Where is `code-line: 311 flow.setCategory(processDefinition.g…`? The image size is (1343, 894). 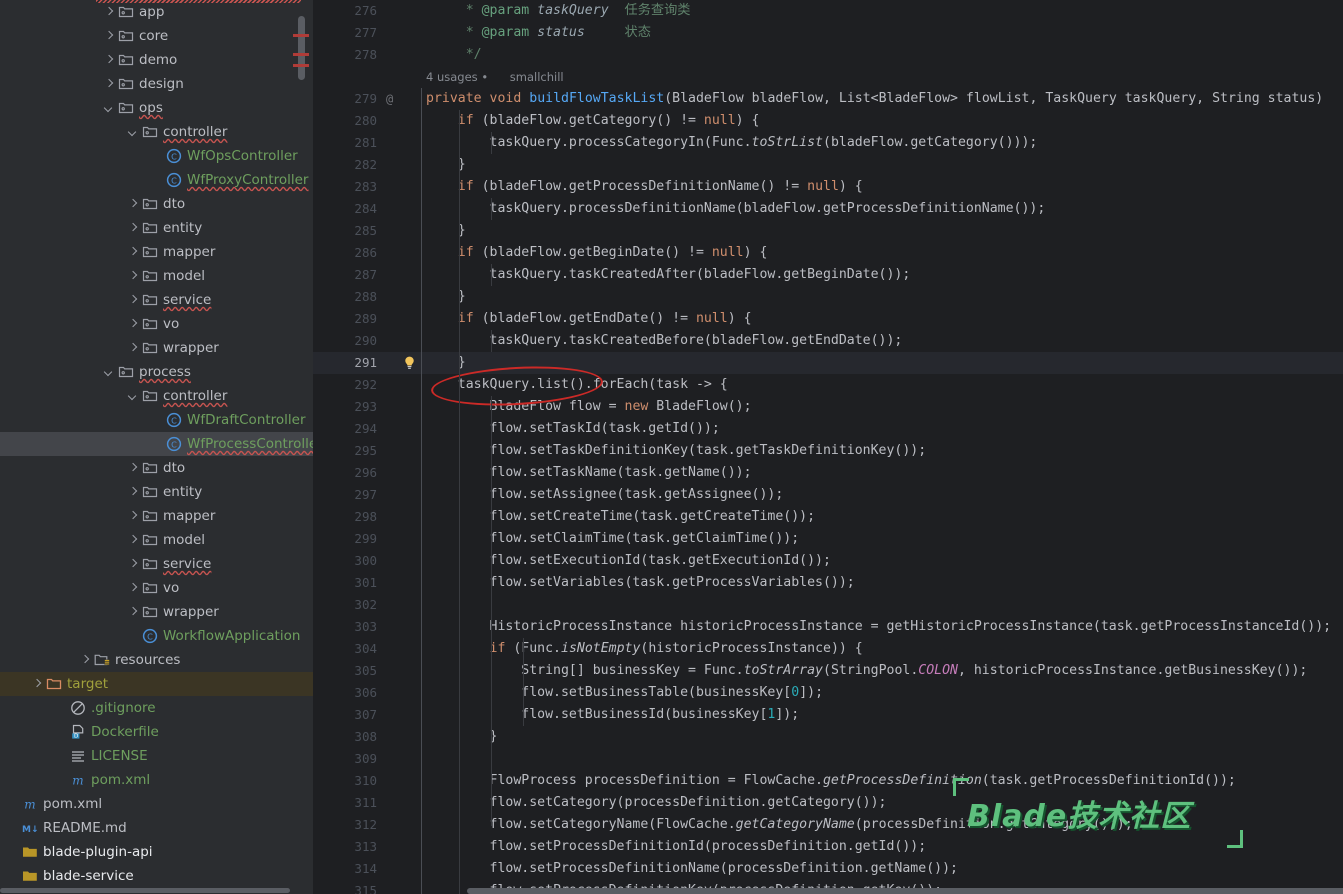
code-line: 311 flow.setCategory(processDefinition.g… is located at coordinates (828, 803).